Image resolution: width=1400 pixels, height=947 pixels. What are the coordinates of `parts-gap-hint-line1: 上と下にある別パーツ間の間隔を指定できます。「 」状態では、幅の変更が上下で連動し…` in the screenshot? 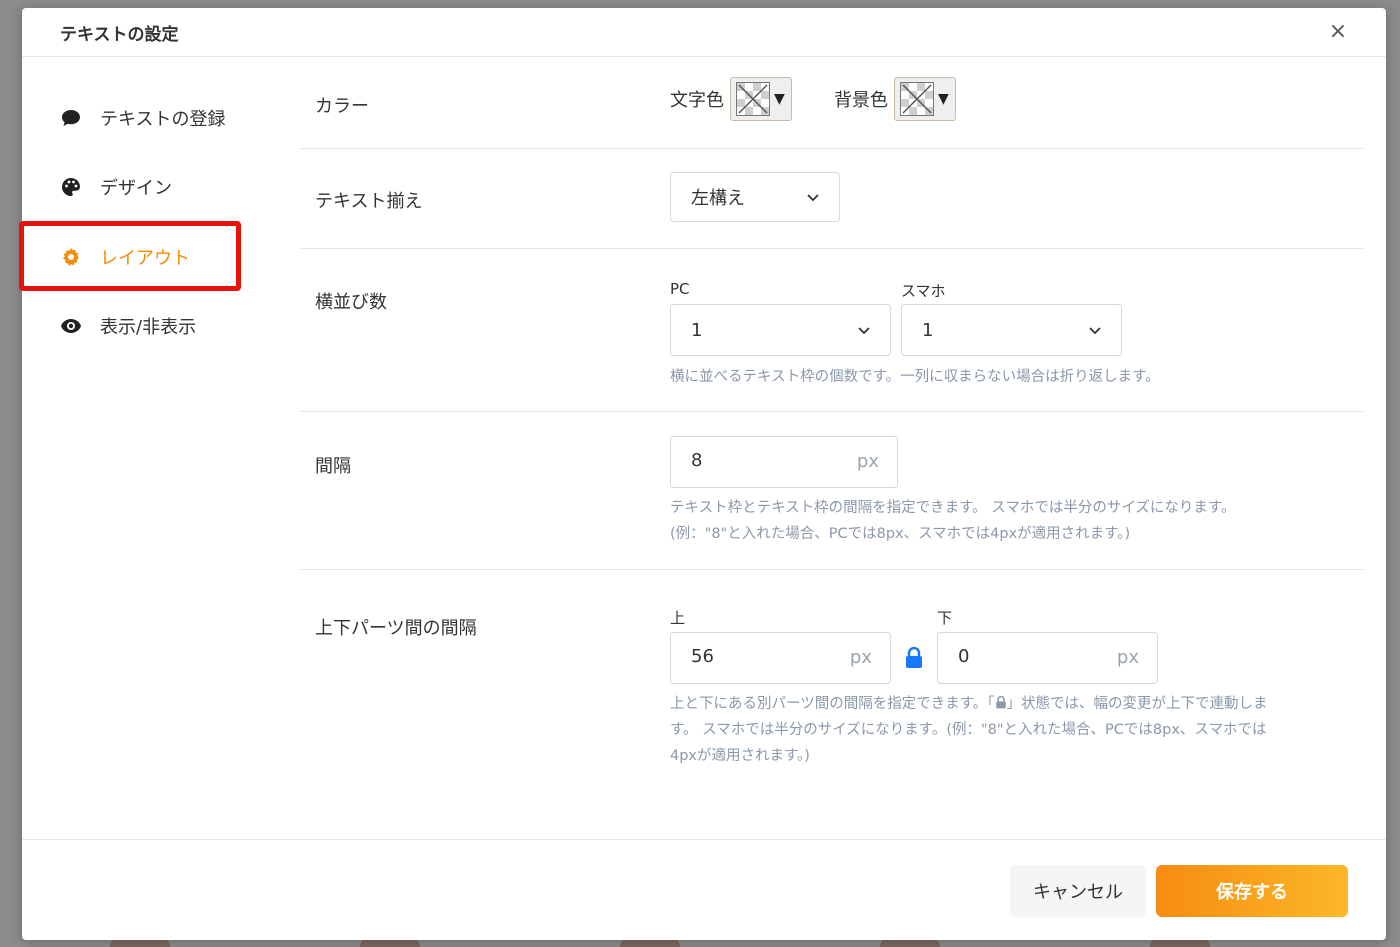 It's located at (969, 704).